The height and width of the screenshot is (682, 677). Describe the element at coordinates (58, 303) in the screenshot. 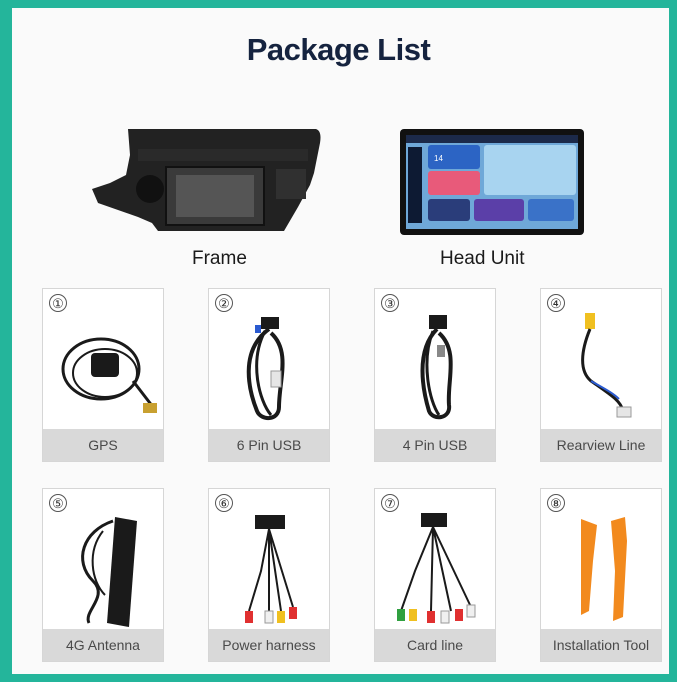

I see `item-number: ①` at that location.